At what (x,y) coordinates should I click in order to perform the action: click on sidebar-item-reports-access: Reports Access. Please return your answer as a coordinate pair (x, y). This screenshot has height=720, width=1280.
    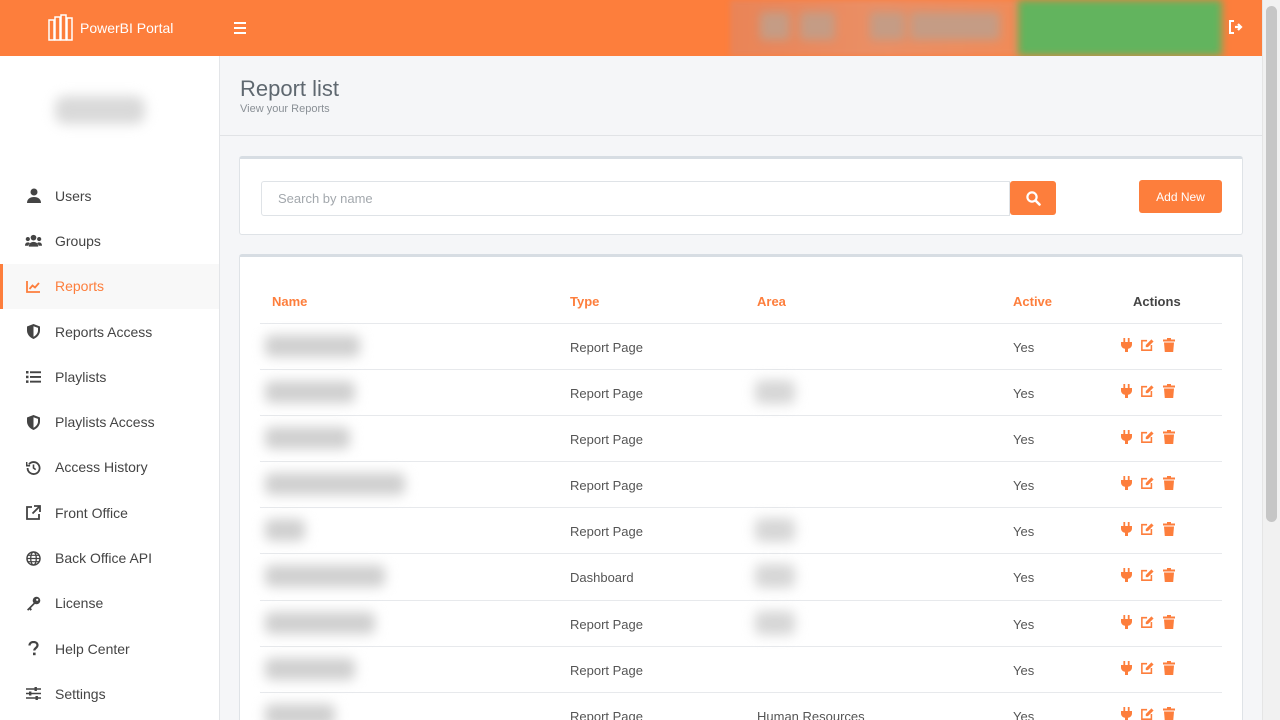
    Looking at the image, I should click on (109, 331).